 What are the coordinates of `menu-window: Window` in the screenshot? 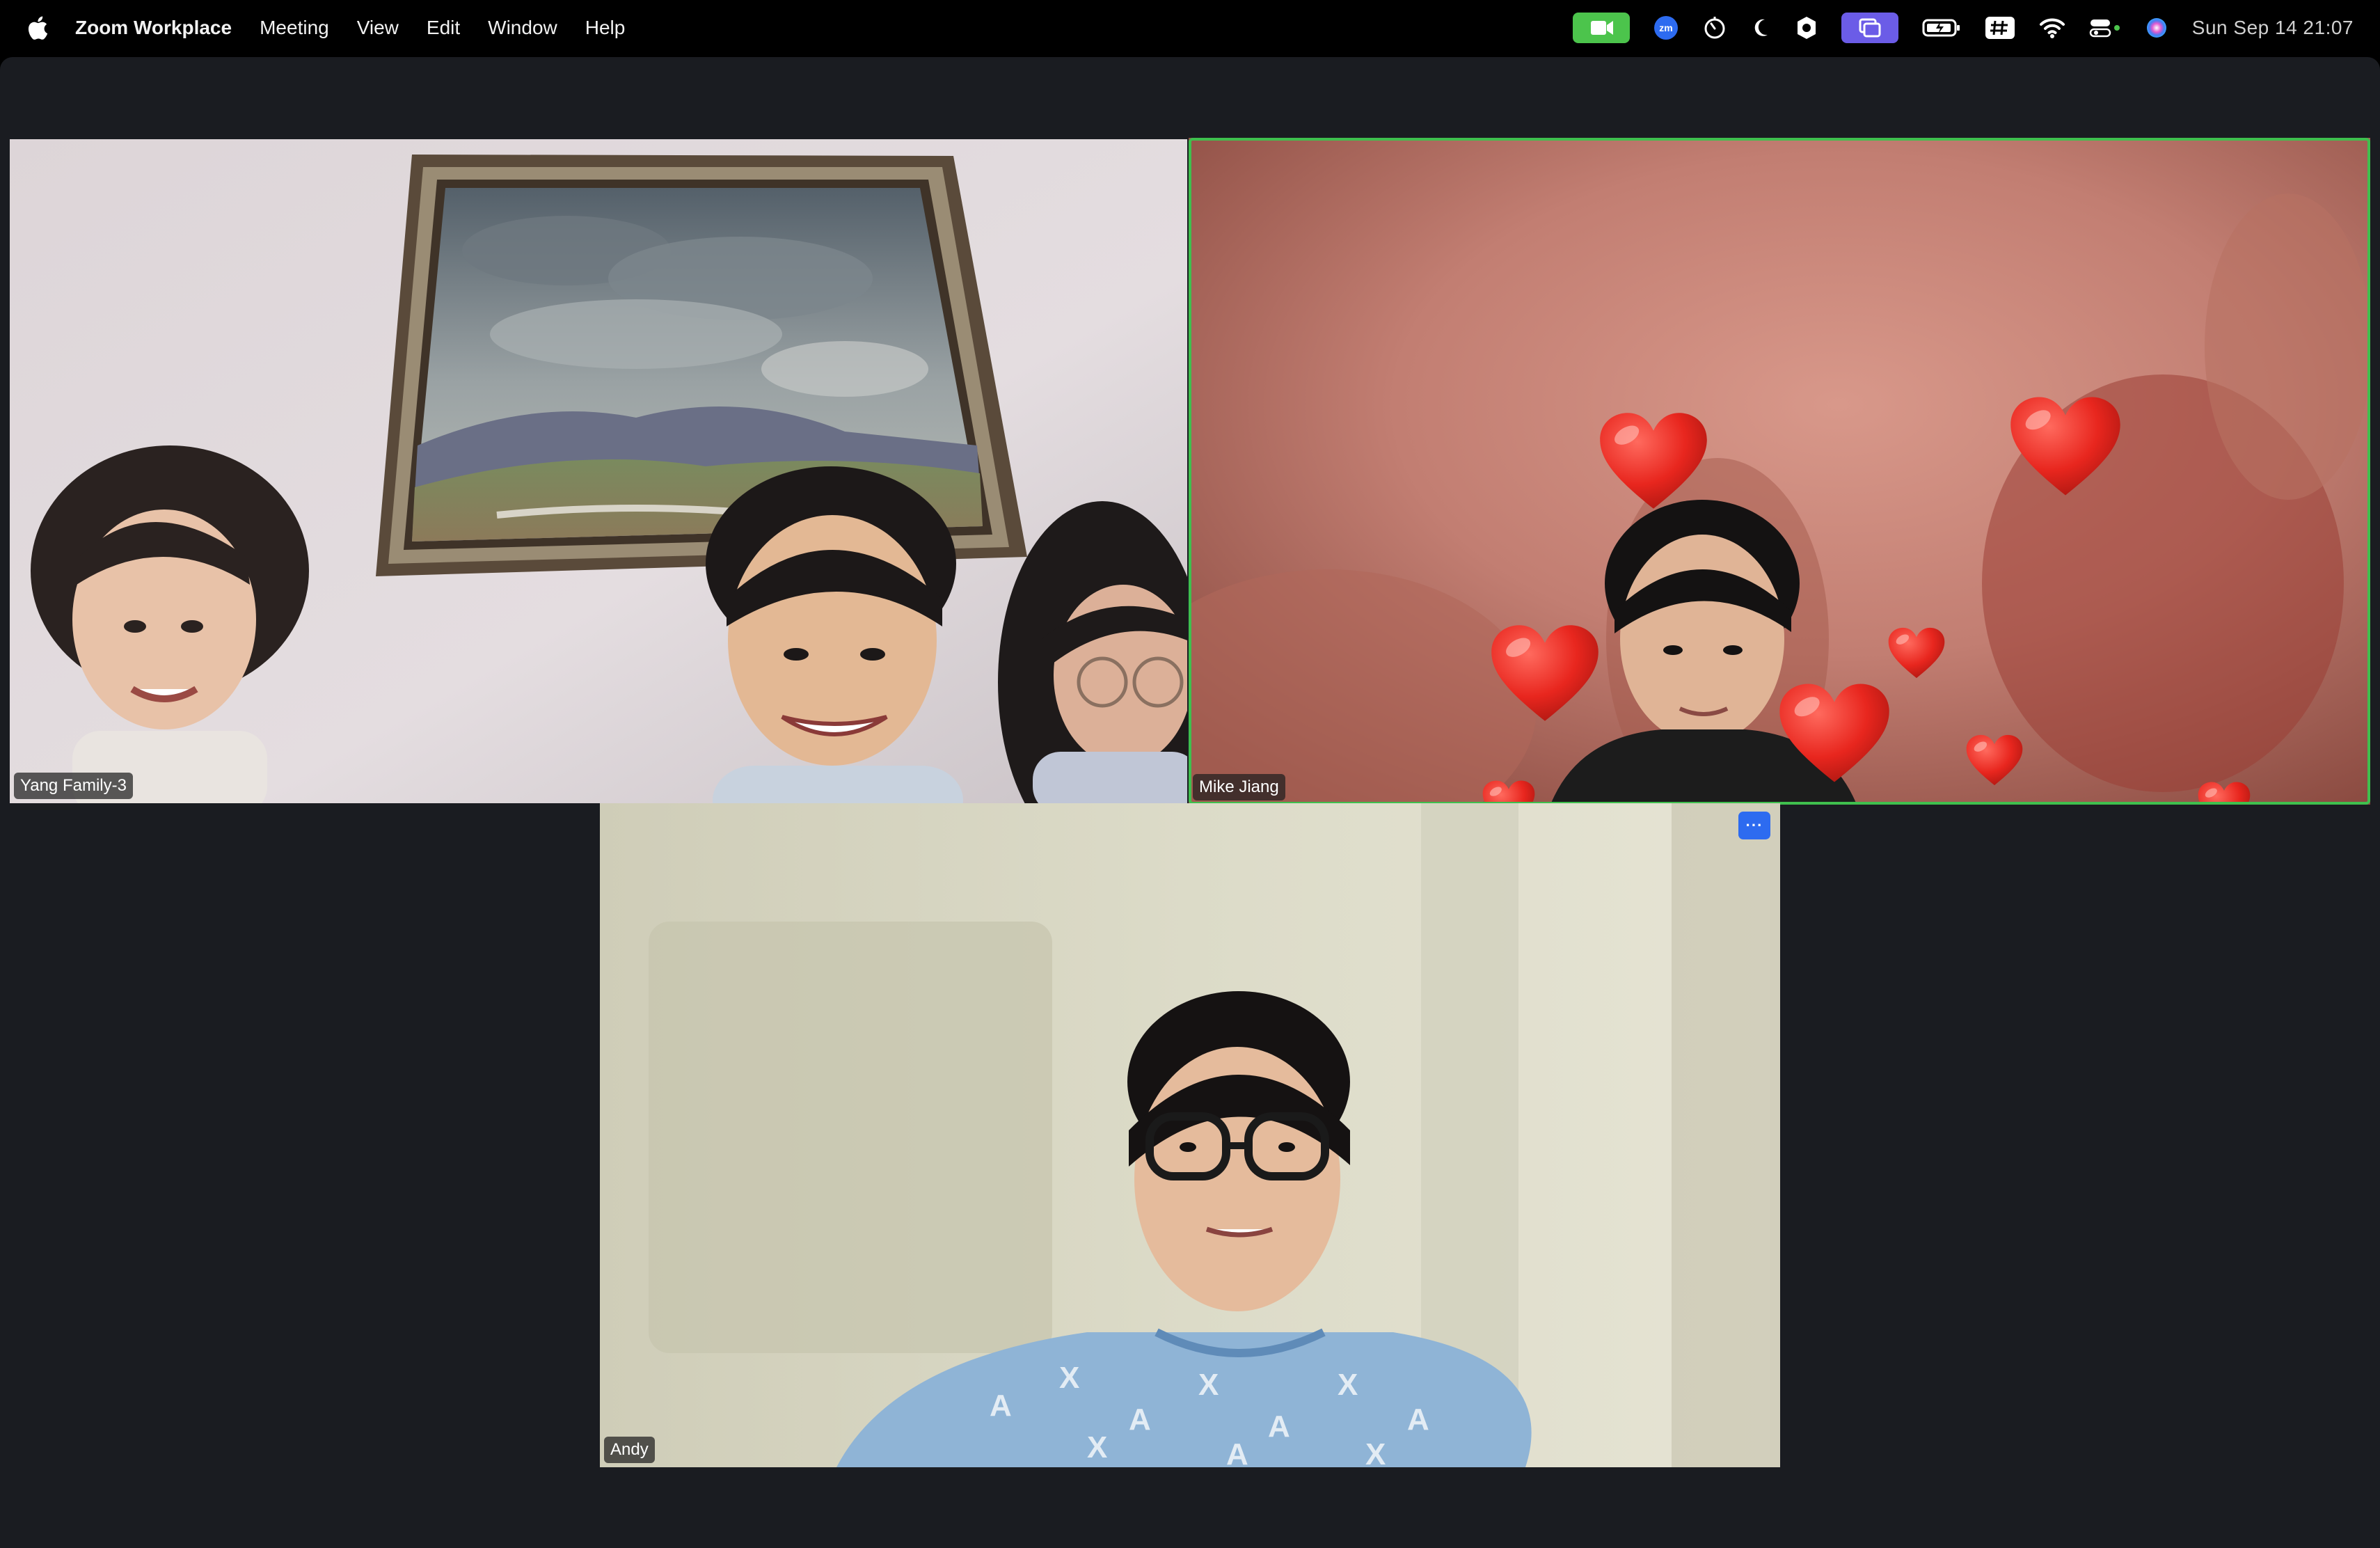 It's located at (522, 28).